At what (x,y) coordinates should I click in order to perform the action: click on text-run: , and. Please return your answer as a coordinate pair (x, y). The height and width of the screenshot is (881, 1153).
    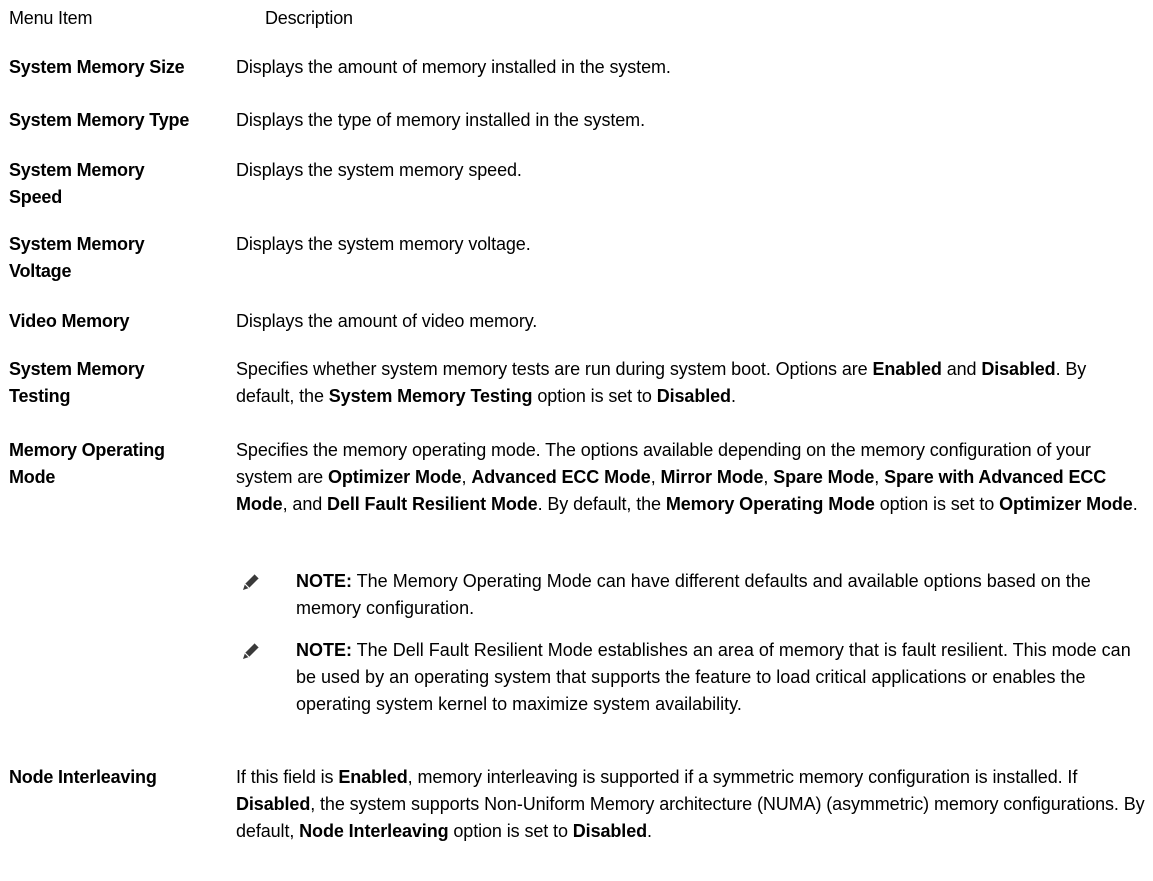
    Looking at the image, I should click on (305, 504).